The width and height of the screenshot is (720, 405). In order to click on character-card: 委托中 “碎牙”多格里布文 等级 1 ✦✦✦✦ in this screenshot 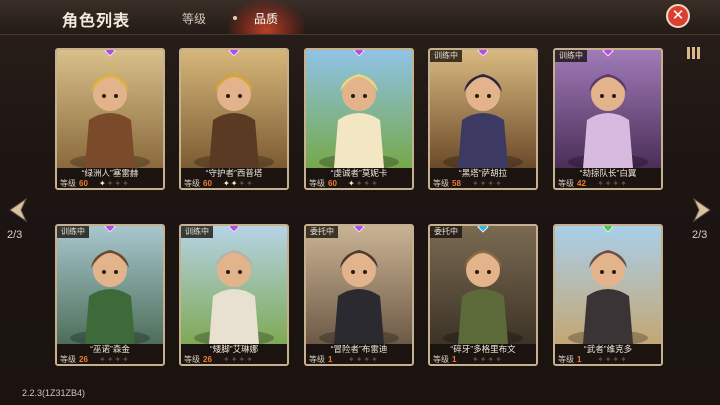, I will do `click(483, 295)`.